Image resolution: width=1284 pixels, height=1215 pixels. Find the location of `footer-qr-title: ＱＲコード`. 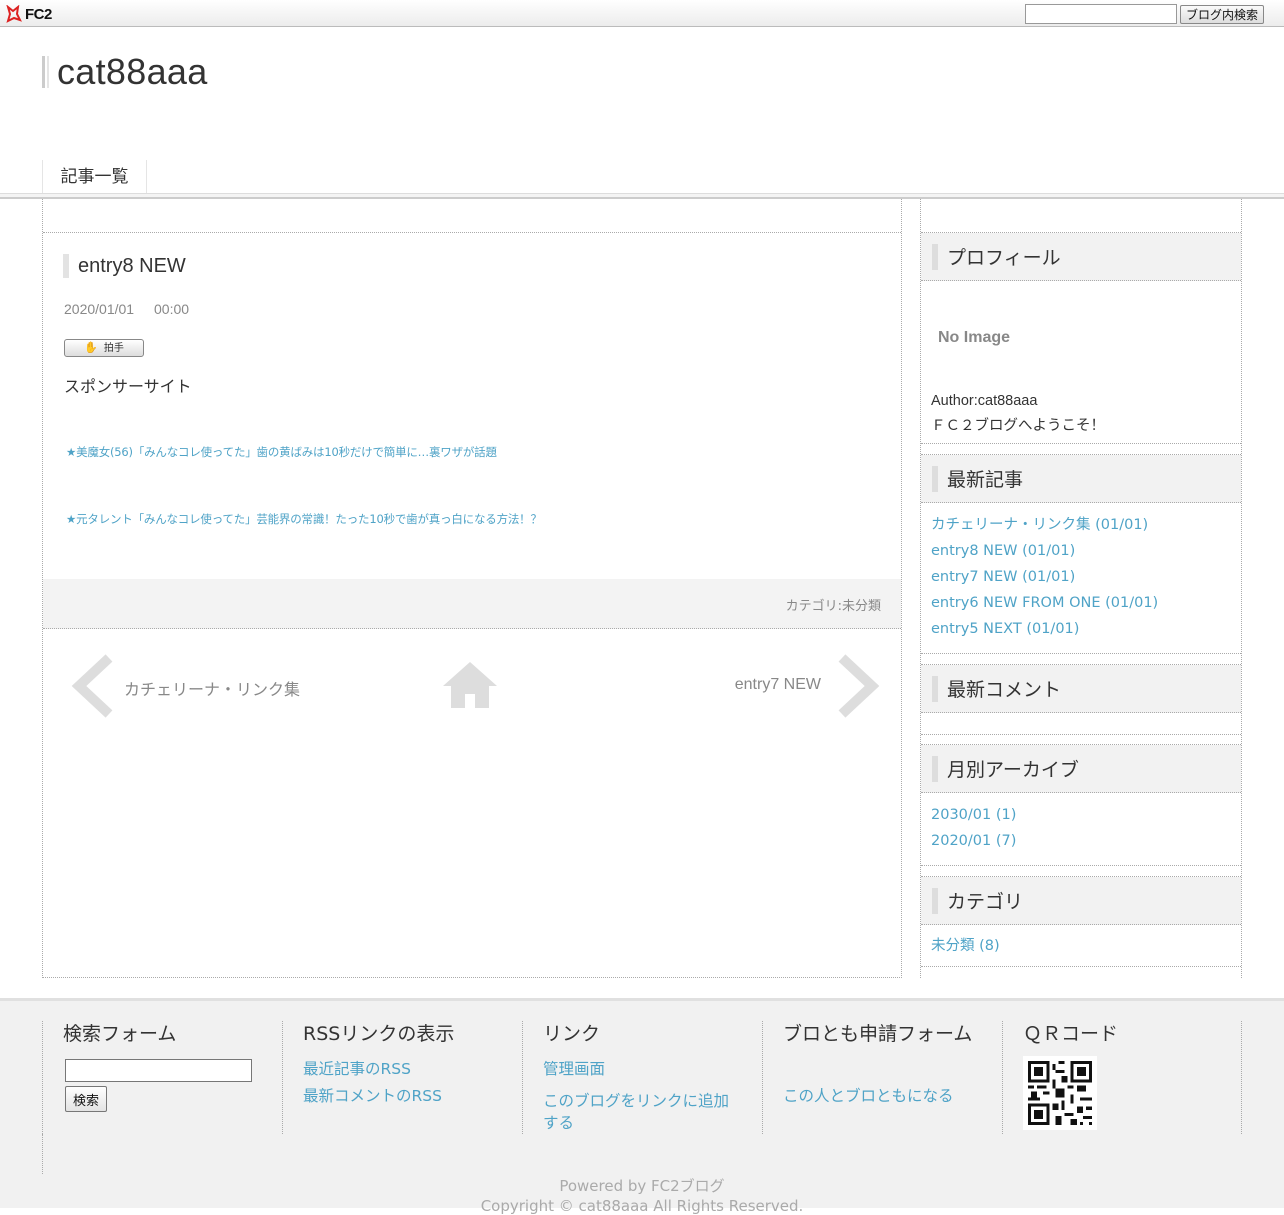

footer-qr-title: ＱＲコード is located at coordinates (1071, 1034).